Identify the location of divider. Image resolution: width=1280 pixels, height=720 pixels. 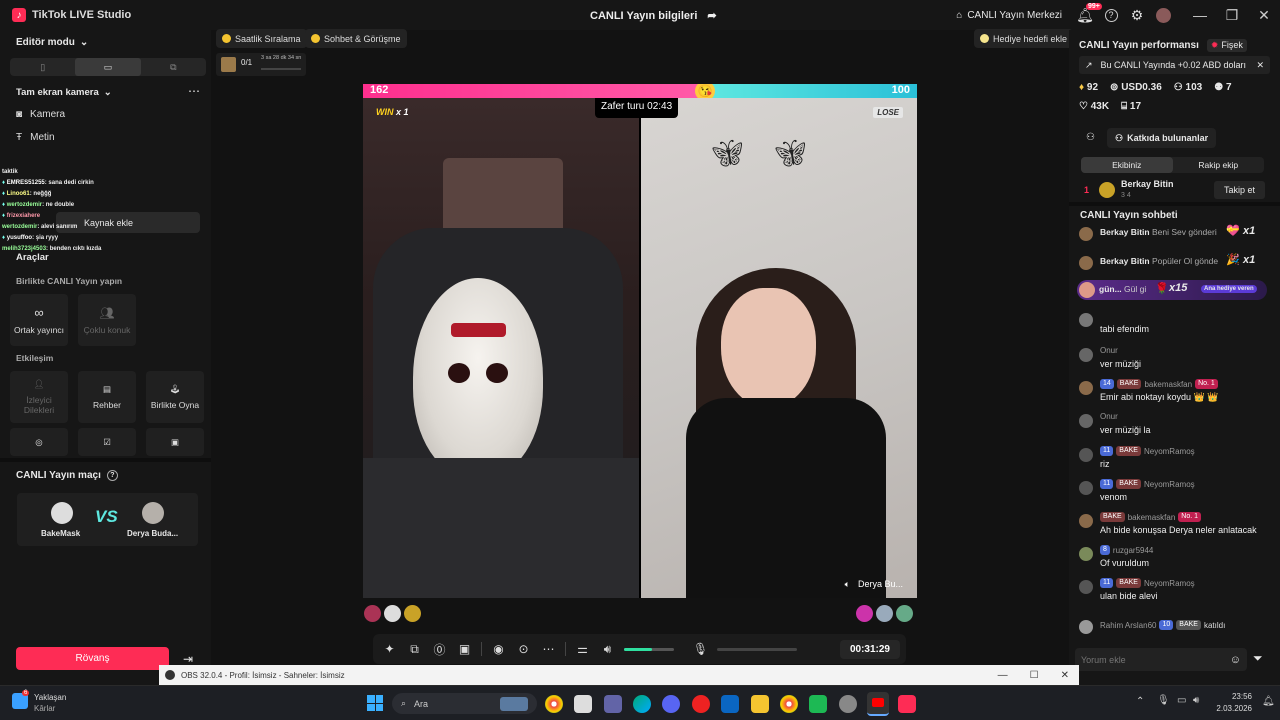
(481, 649).